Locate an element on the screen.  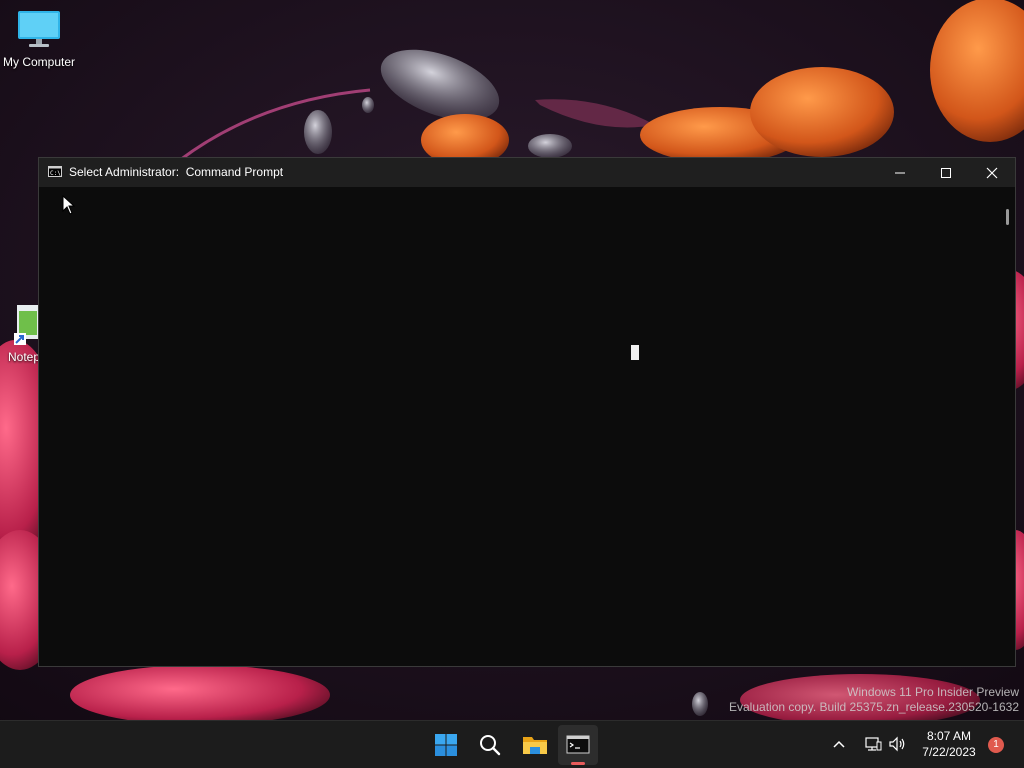
desktop-icon-label: Notep is located at coordinates (24, 357).